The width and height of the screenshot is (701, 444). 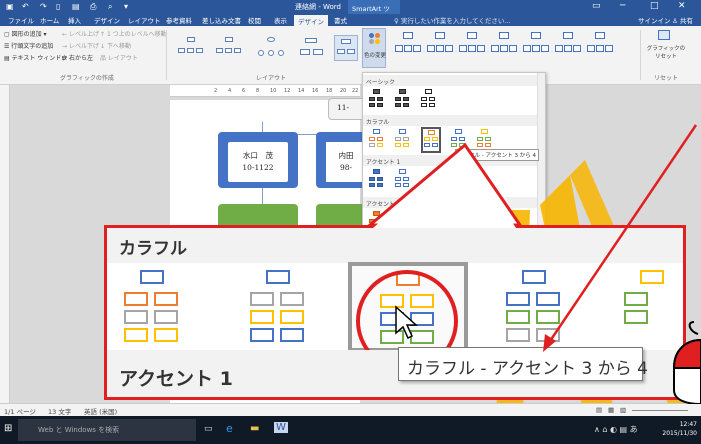 I want to click on arrow-line, so click(x=622, y=234).